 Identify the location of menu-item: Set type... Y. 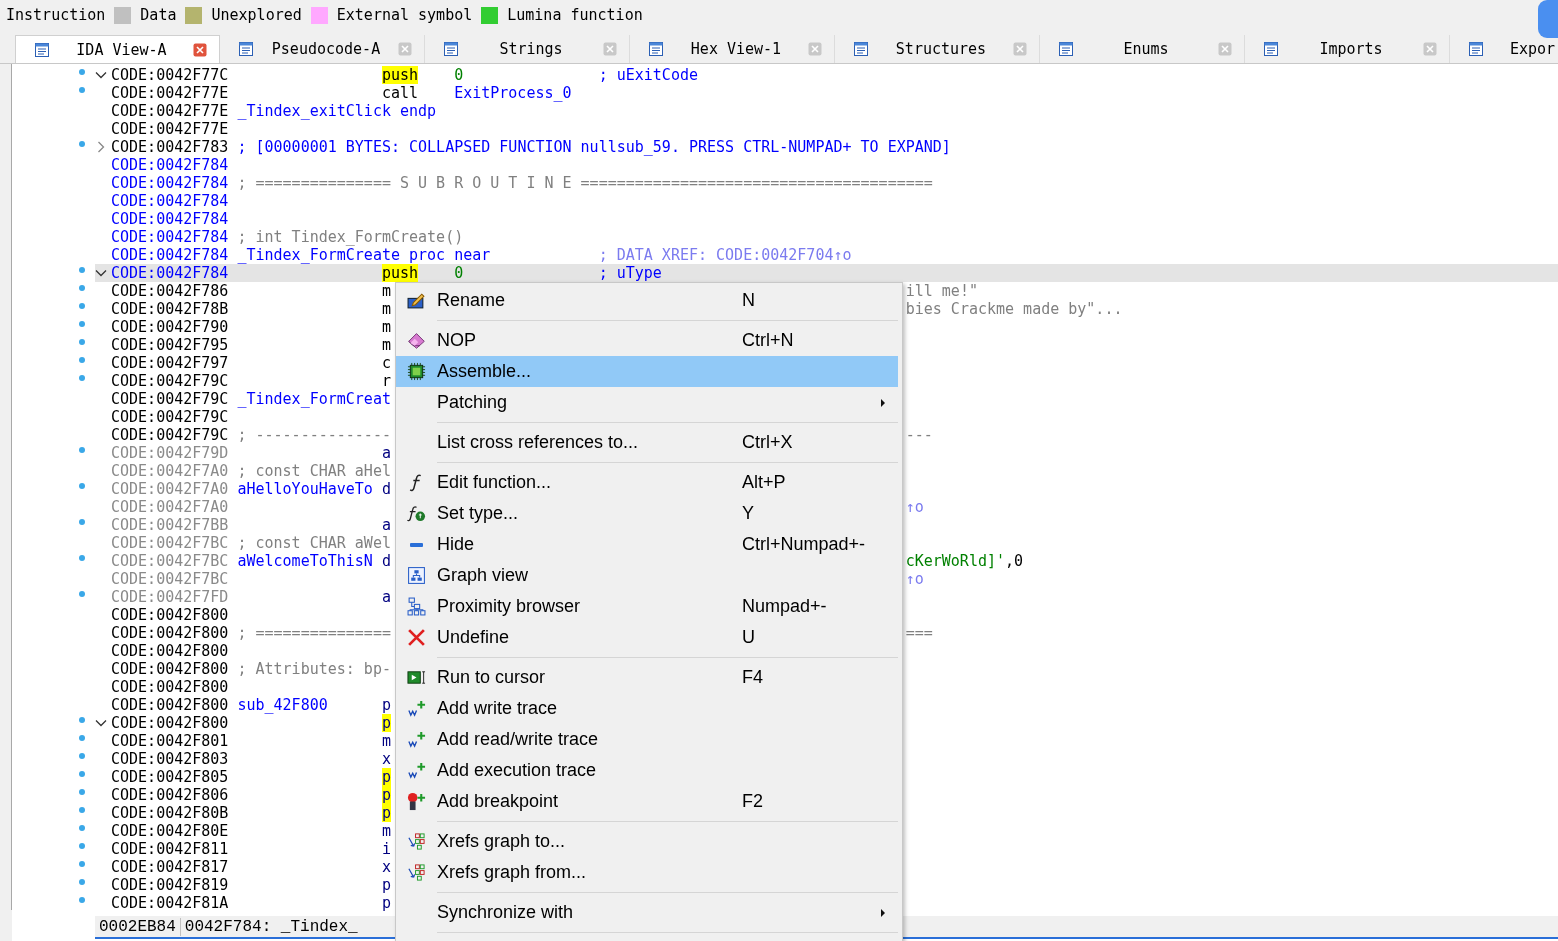
(647, 513).